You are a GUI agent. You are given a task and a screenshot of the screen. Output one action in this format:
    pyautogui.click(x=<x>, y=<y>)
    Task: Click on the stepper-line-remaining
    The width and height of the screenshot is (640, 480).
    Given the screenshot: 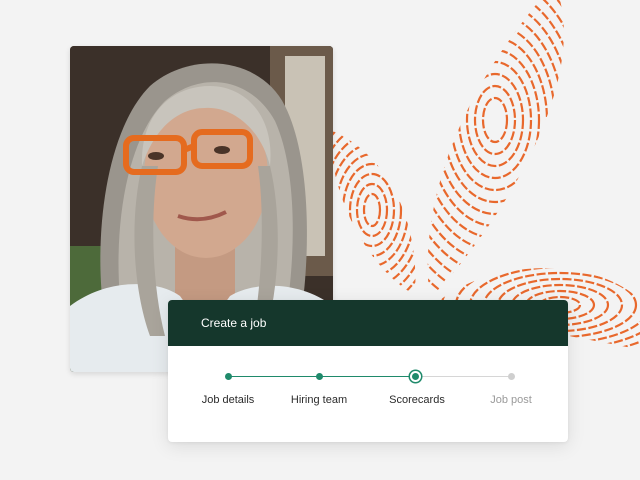 What is the action you would take?
    pyautogui.click(x=463, y=376)
    